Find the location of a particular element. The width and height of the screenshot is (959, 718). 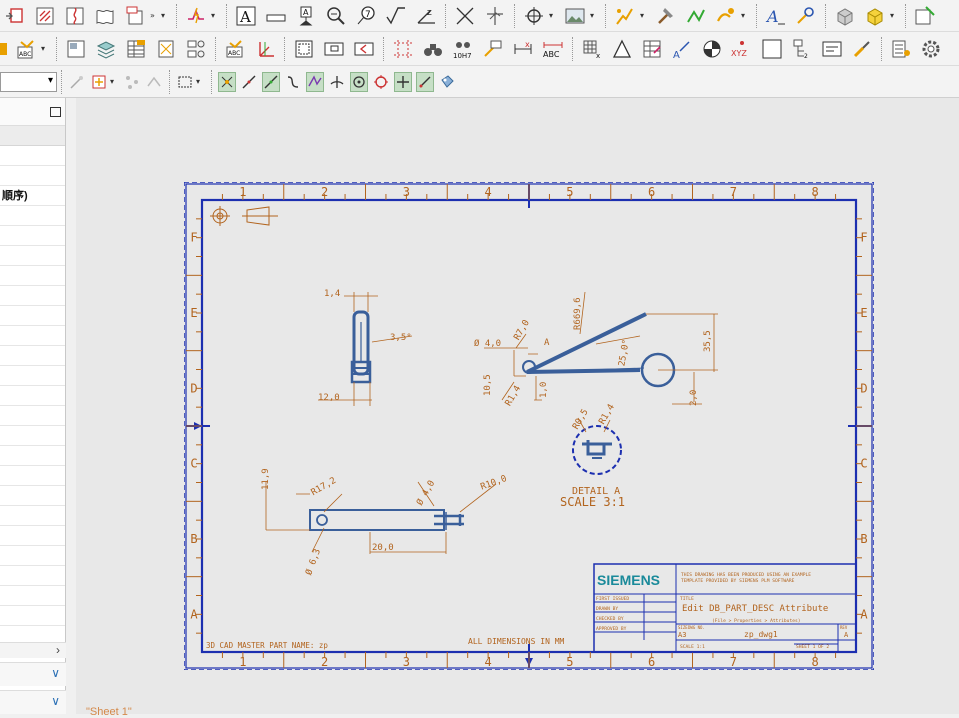

broken-line-icon is located at coordinates (196, 16).